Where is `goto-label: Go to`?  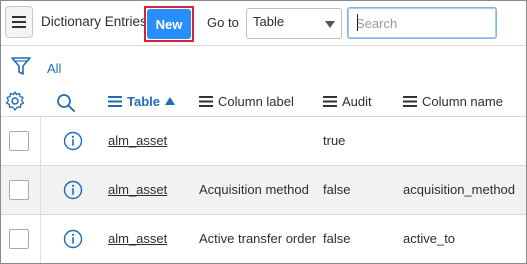
goto-label: Go to is located at coordinates (223, 22).